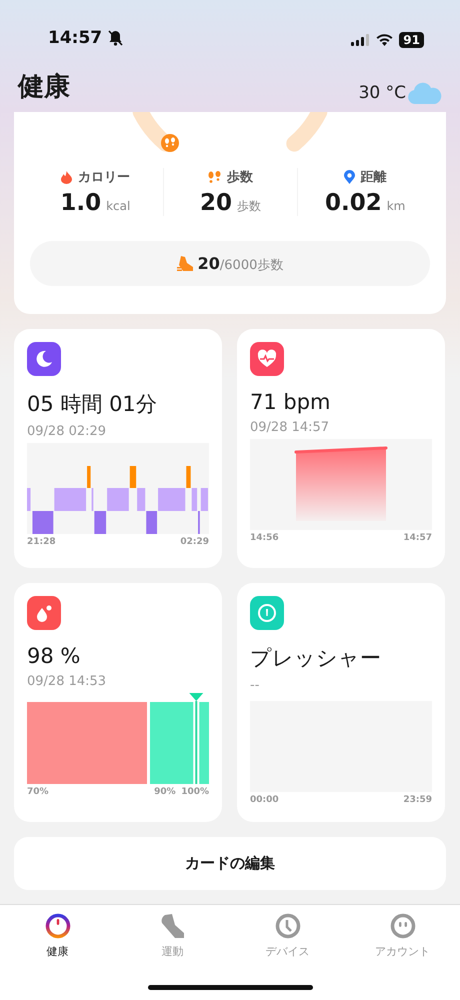 Image resolution: width=460 pixels, height=1000 pixels. I want to click on stat-unit: kcal, so click(118, 206).